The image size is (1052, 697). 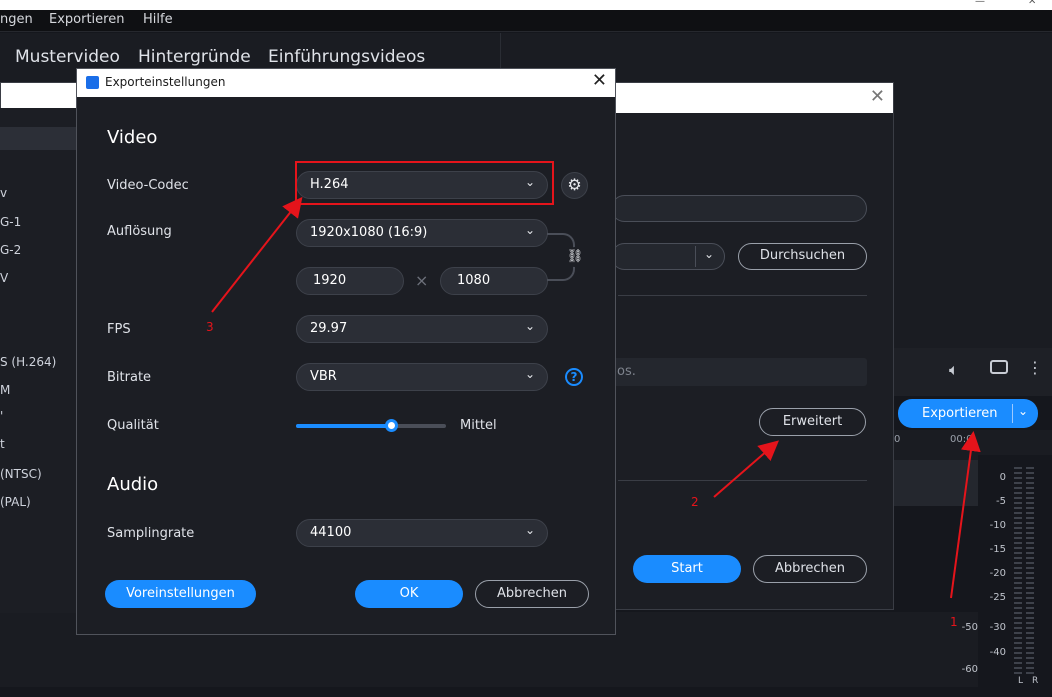 I want to click on annotation-number-1: 1, so click(x=954, y=622).